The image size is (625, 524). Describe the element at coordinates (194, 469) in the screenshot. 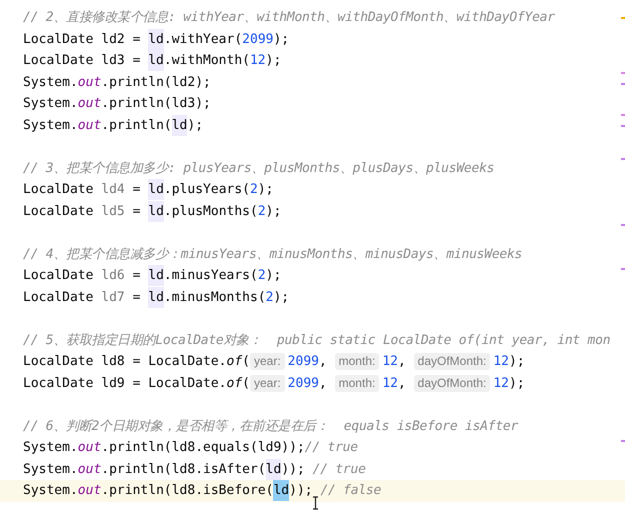

I see `code-line: System.out.println(ld8.isAfter(ld)); // true` at that location.